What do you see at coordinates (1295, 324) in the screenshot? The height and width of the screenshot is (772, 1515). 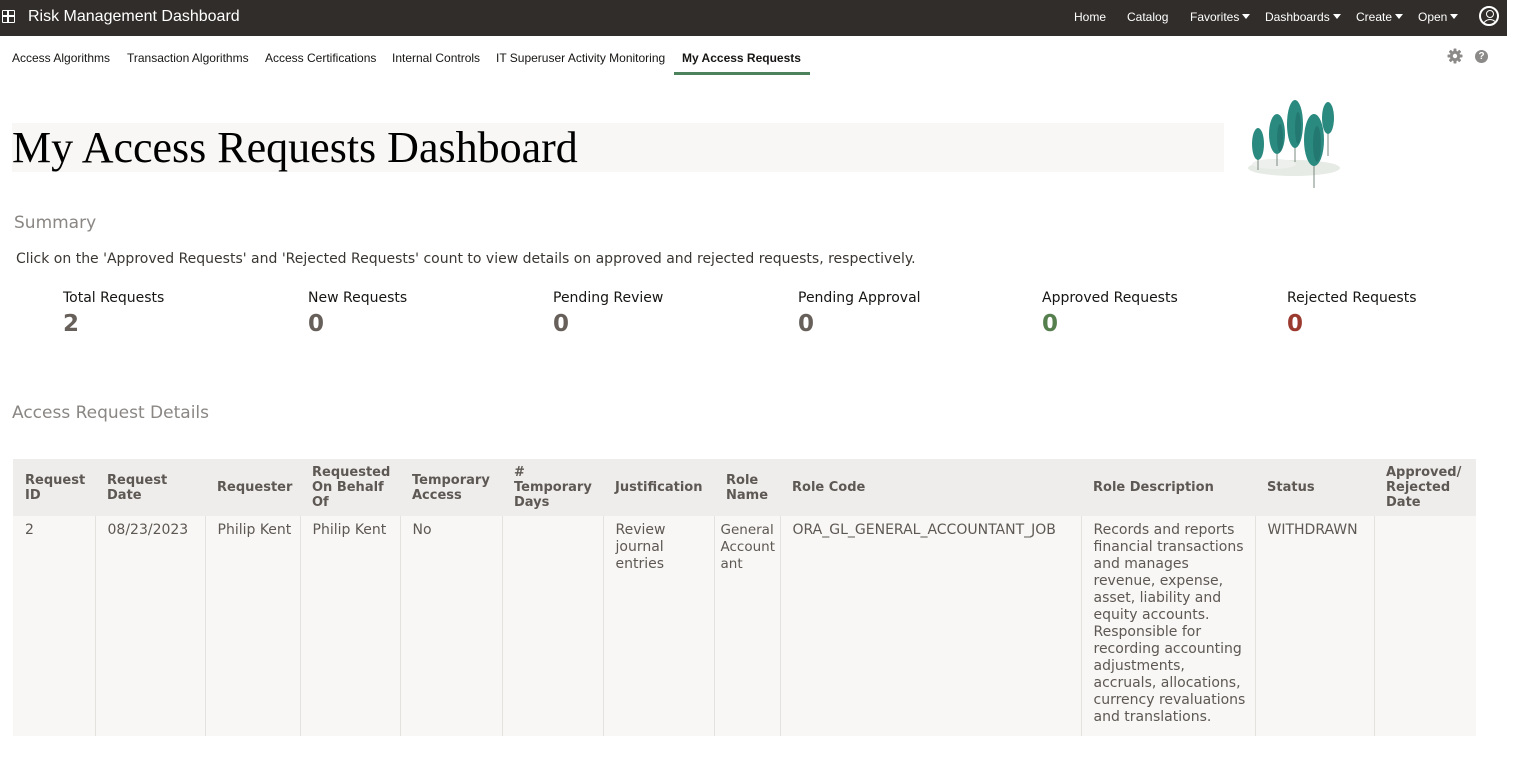 I see `metric-rejected-requests-value: 0` at bounding box center [1295, 324].